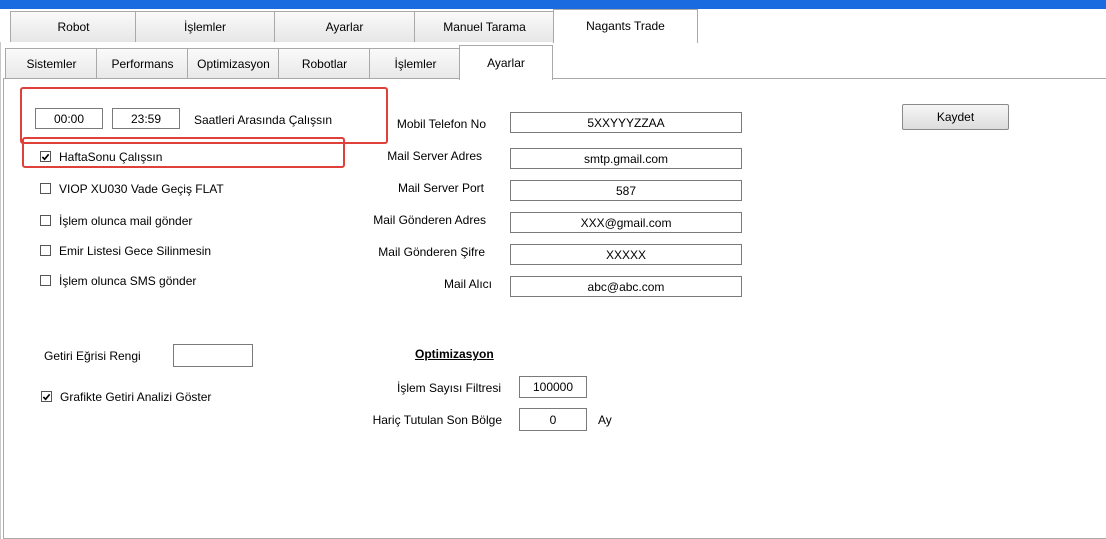 This screenshot has height=539, width=1106. I want to click on tab-robot: Robot, so click(73, 26).